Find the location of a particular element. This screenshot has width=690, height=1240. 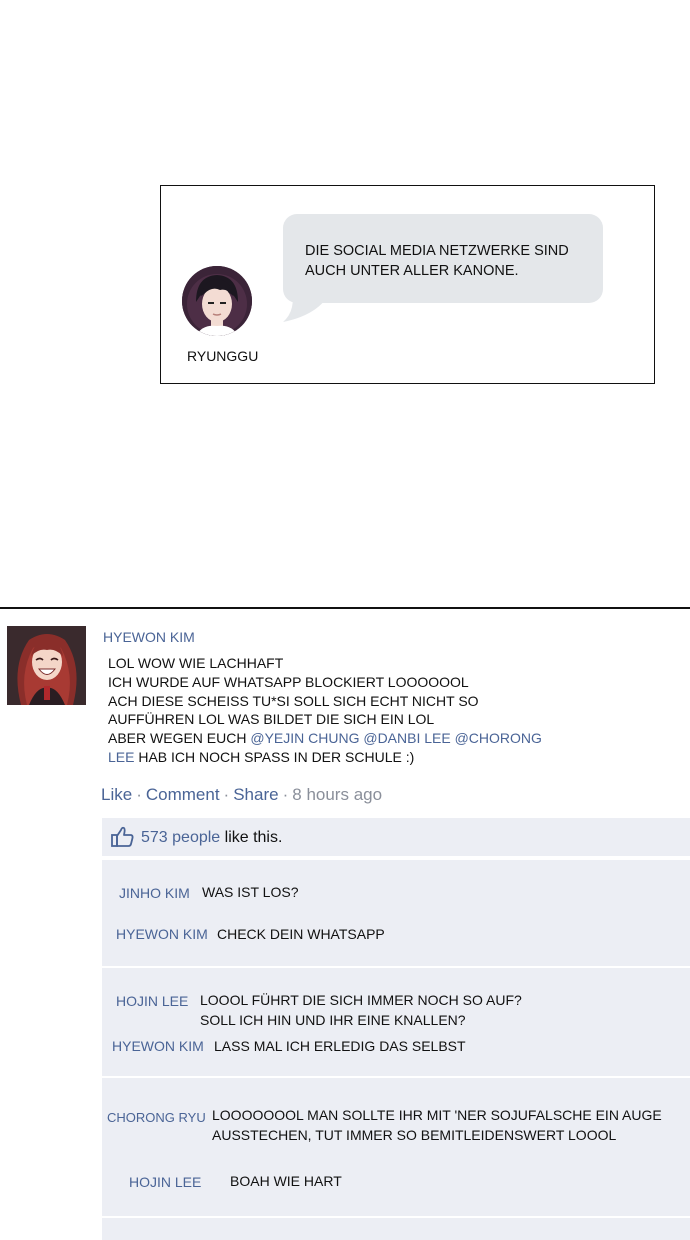

hyewon-kim-avatar is located at coordinates (46, 665).